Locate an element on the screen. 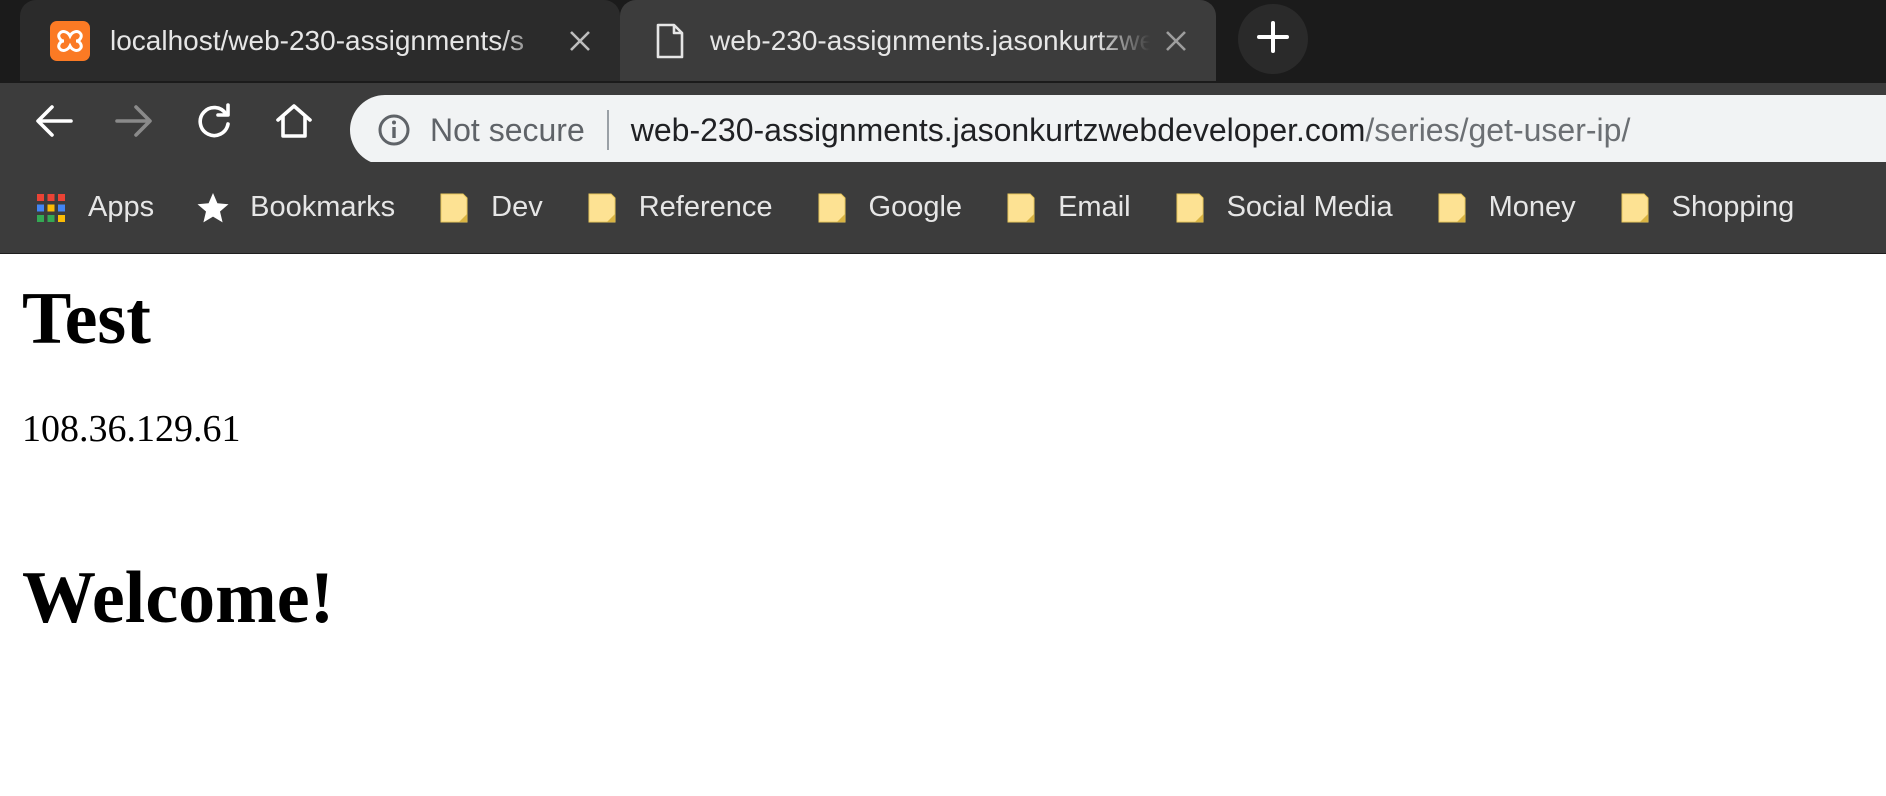 The height and width of the screenshot is (796, 1886). bookmark-folder-google: Google is located at coordinates (889, 208).